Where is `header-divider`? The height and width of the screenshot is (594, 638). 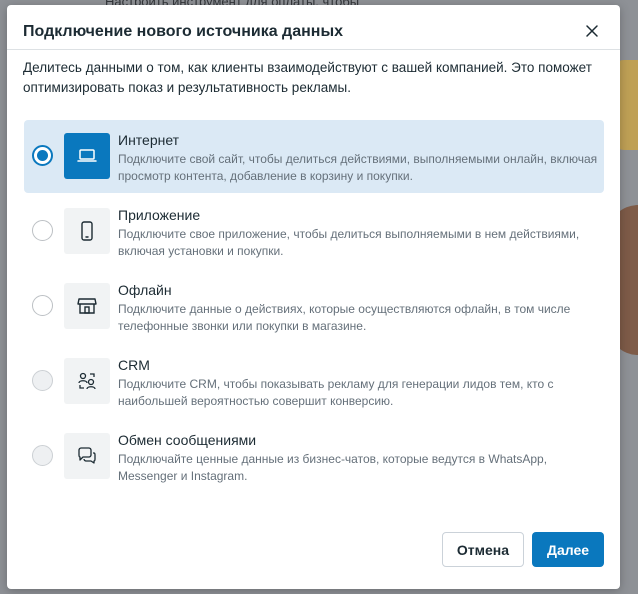 header-divider is located at coordinates (313, 49).